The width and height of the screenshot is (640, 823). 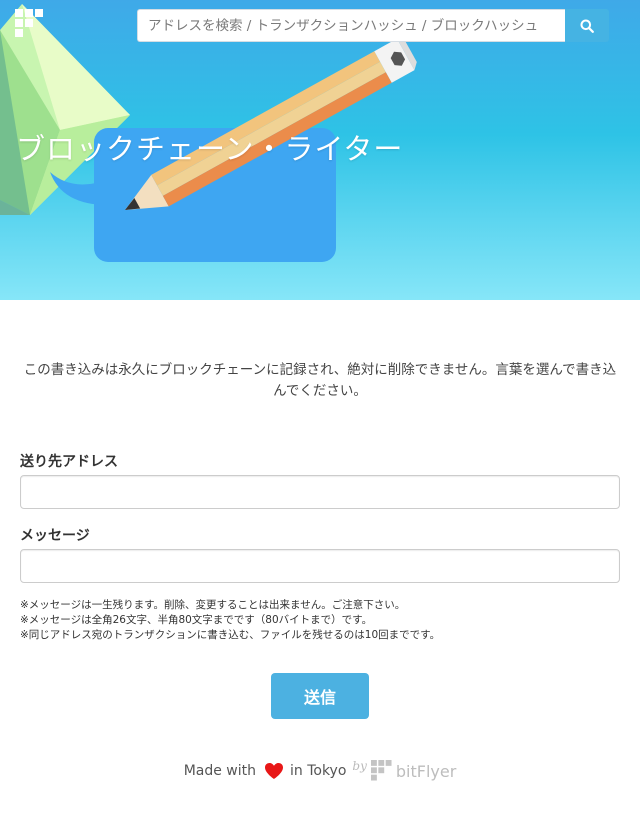 What do you see at coordinates (320, 566) in the screenshot?
I see `message-input` at bounding box center [320, 566].